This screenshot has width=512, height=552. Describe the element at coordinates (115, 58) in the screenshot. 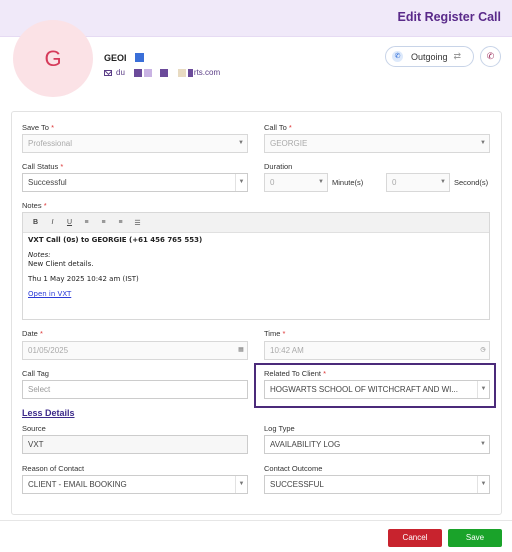

I see `contact-name: GEOI` at that location.